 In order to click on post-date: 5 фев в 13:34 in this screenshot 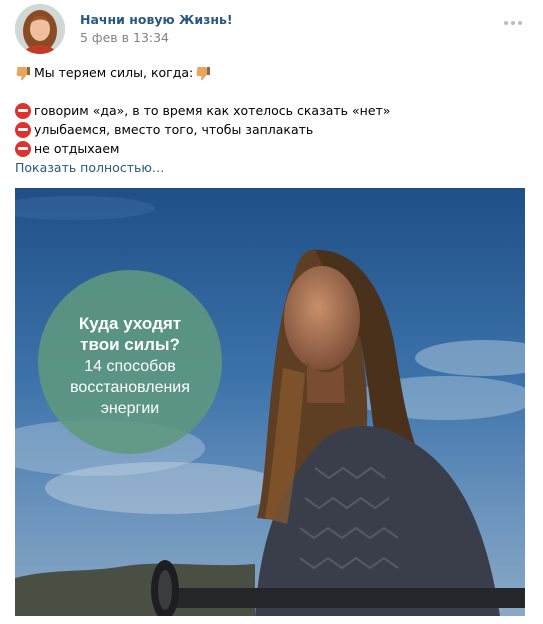, I will do `click(124, 37)`.